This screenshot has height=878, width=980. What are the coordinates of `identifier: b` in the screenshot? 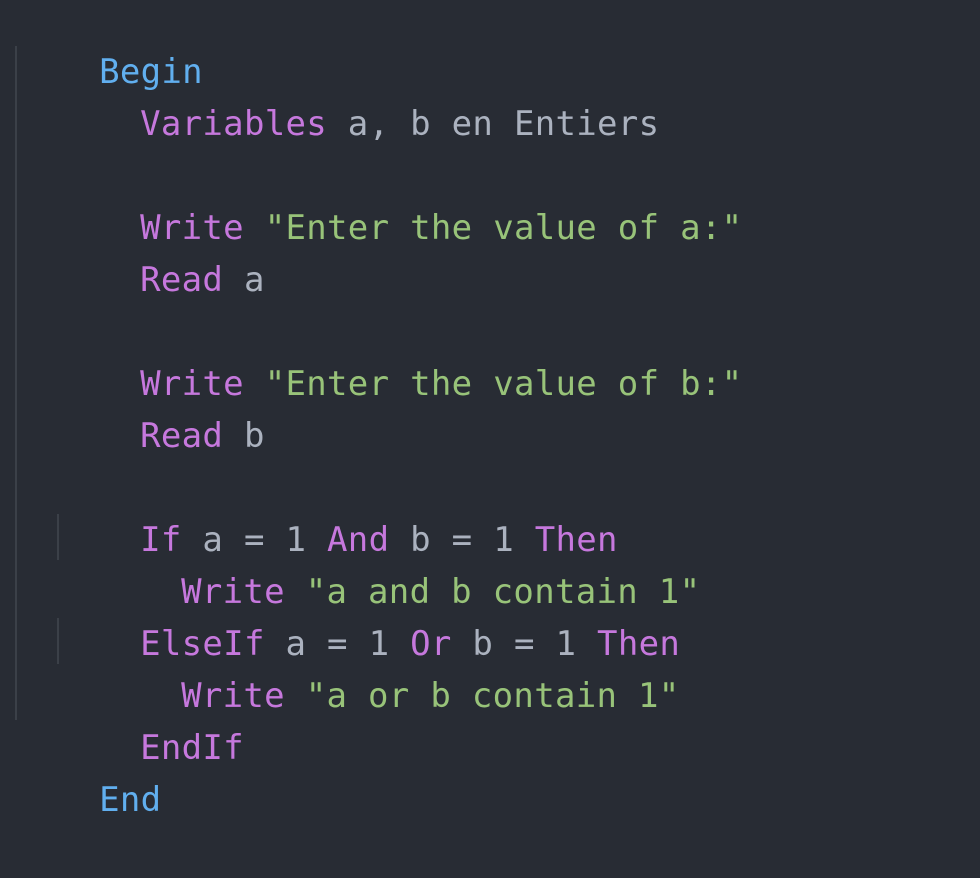 It's located at (244, 436).